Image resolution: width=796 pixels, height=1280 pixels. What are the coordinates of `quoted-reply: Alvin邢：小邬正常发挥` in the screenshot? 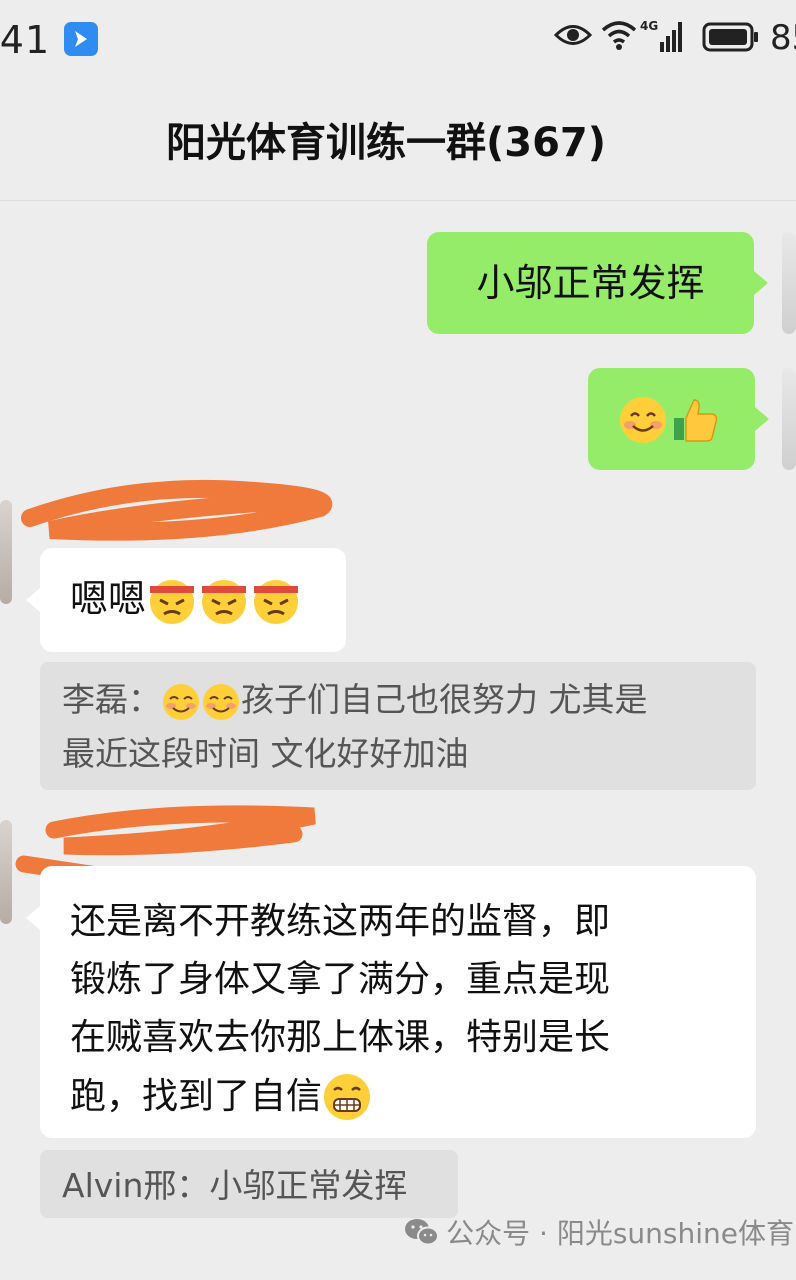 It's located at (249, 1184).